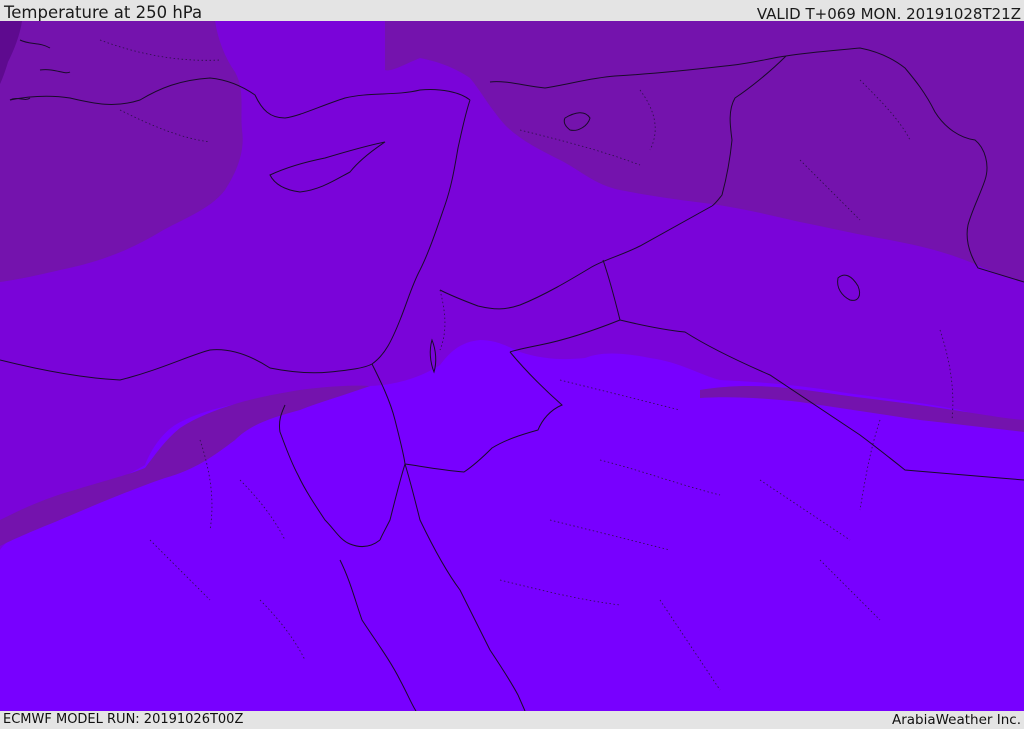 Image resolution: width=1024 pixels, height=729 pixels. Describe the element at coordinates (123, 719) in the screenshot. I see `model-run-label: ECMWF MODEL RUN: 20191026T00Z` at that location.